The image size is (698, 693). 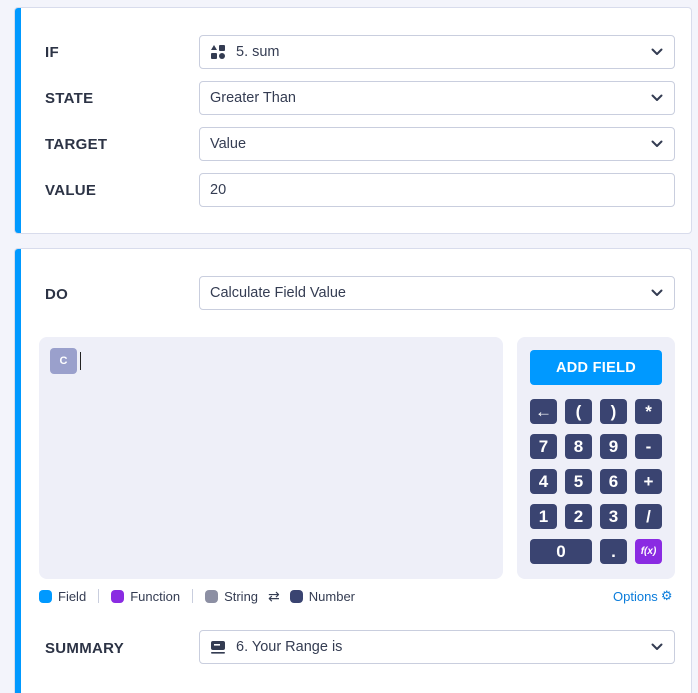 I want to click on target-select: Value, so click(x=437, y=144).